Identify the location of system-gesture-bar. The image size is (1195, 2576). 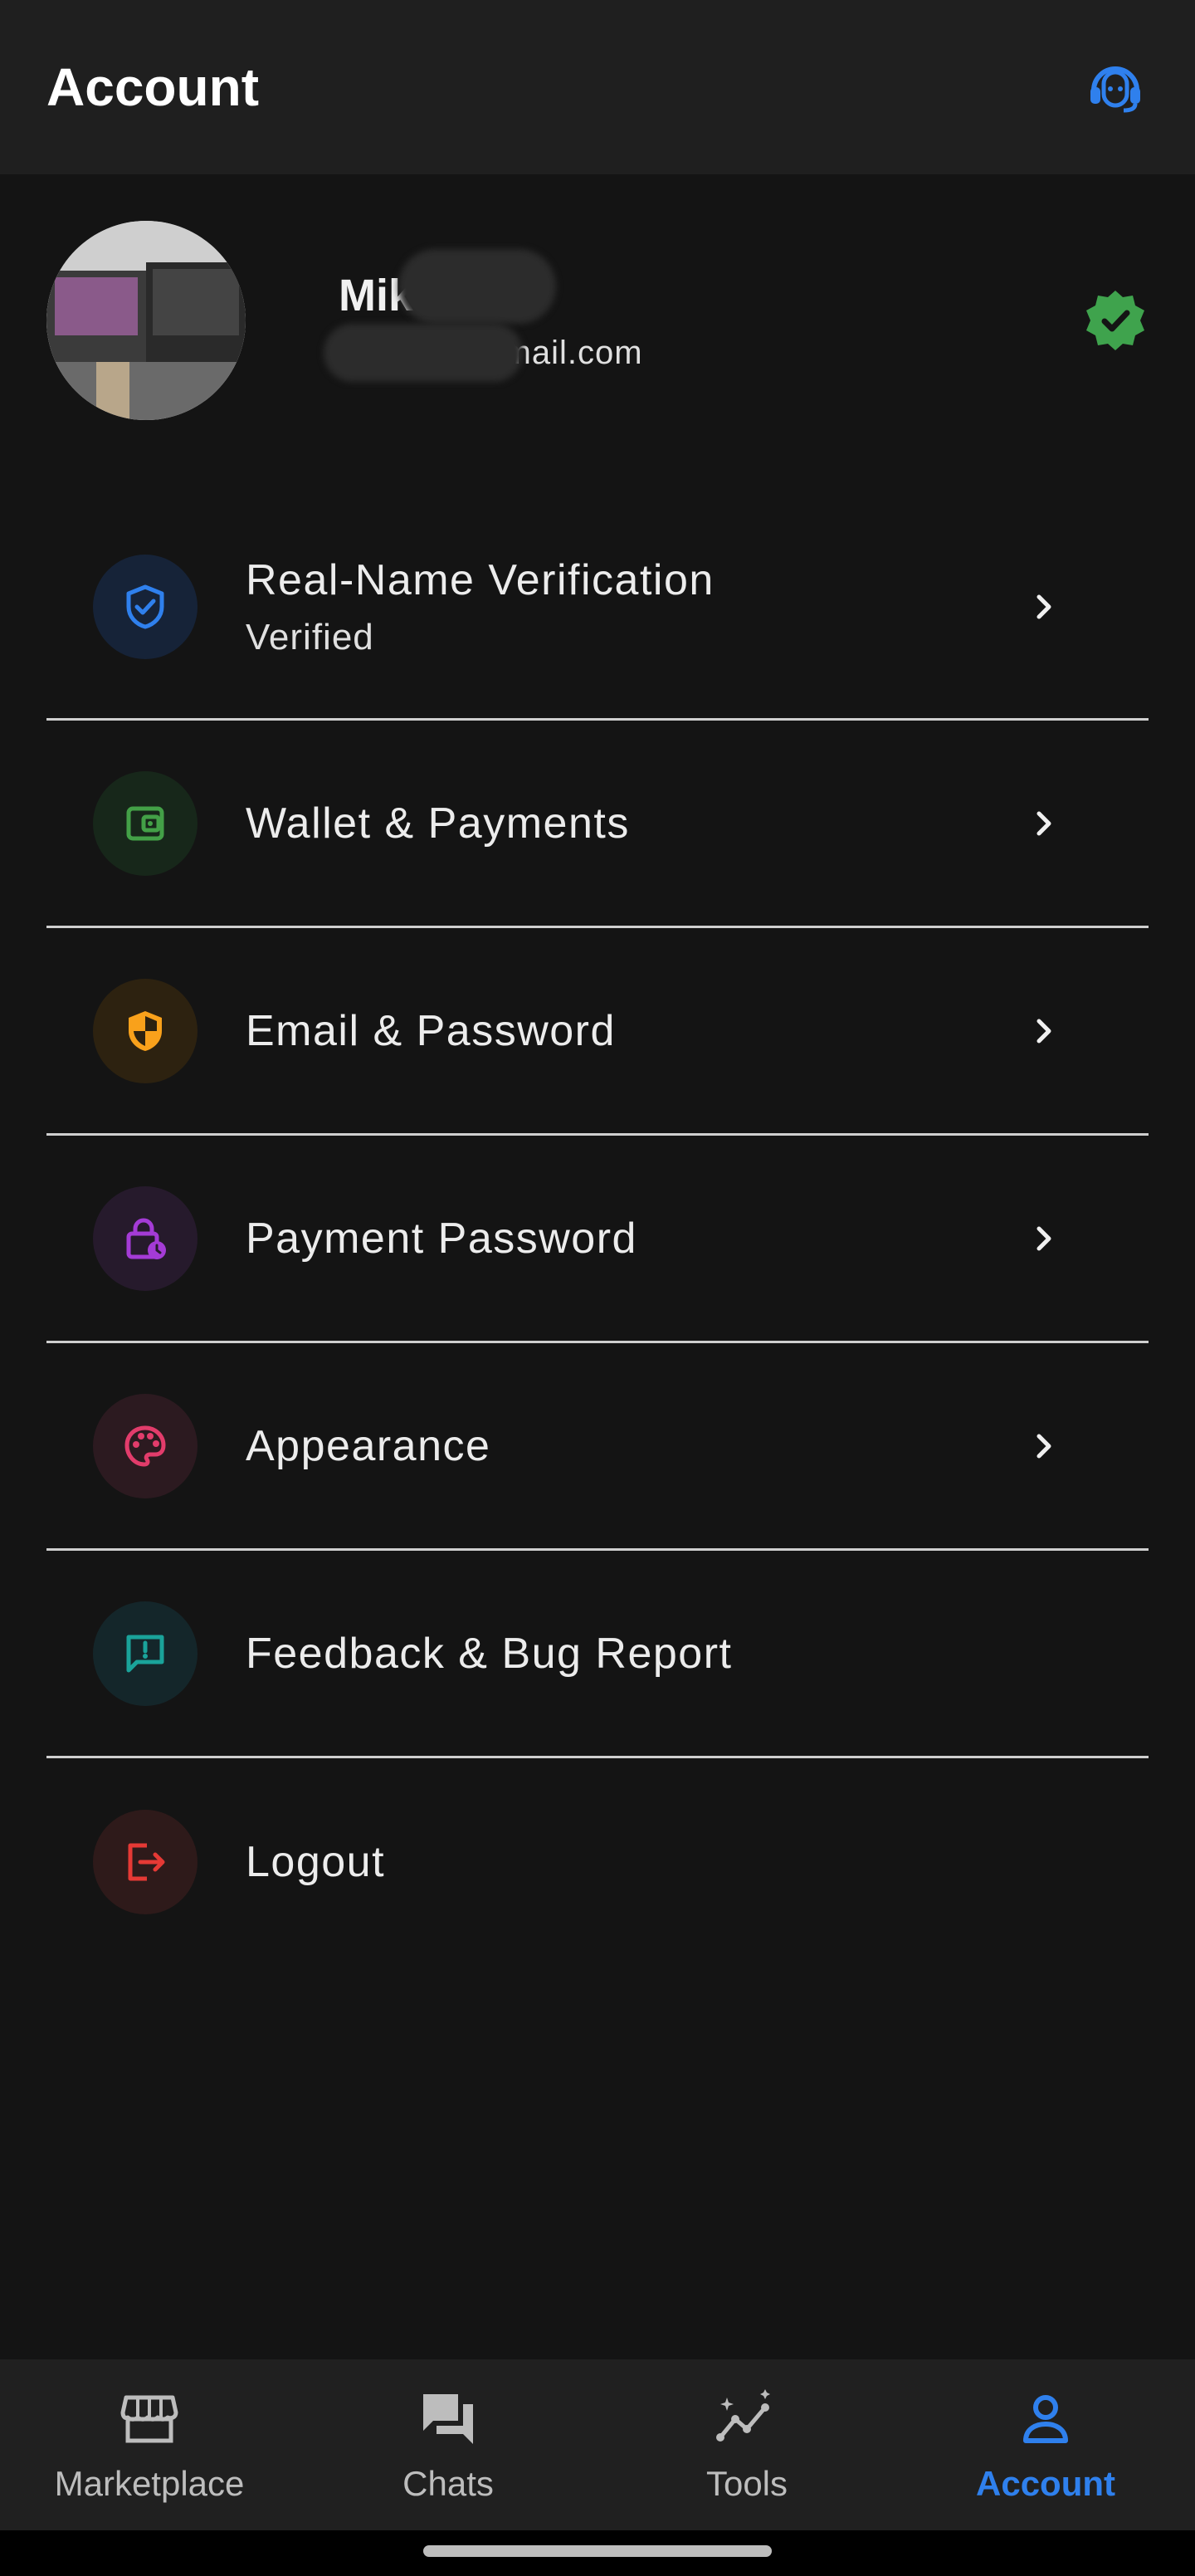
(597, 2553).